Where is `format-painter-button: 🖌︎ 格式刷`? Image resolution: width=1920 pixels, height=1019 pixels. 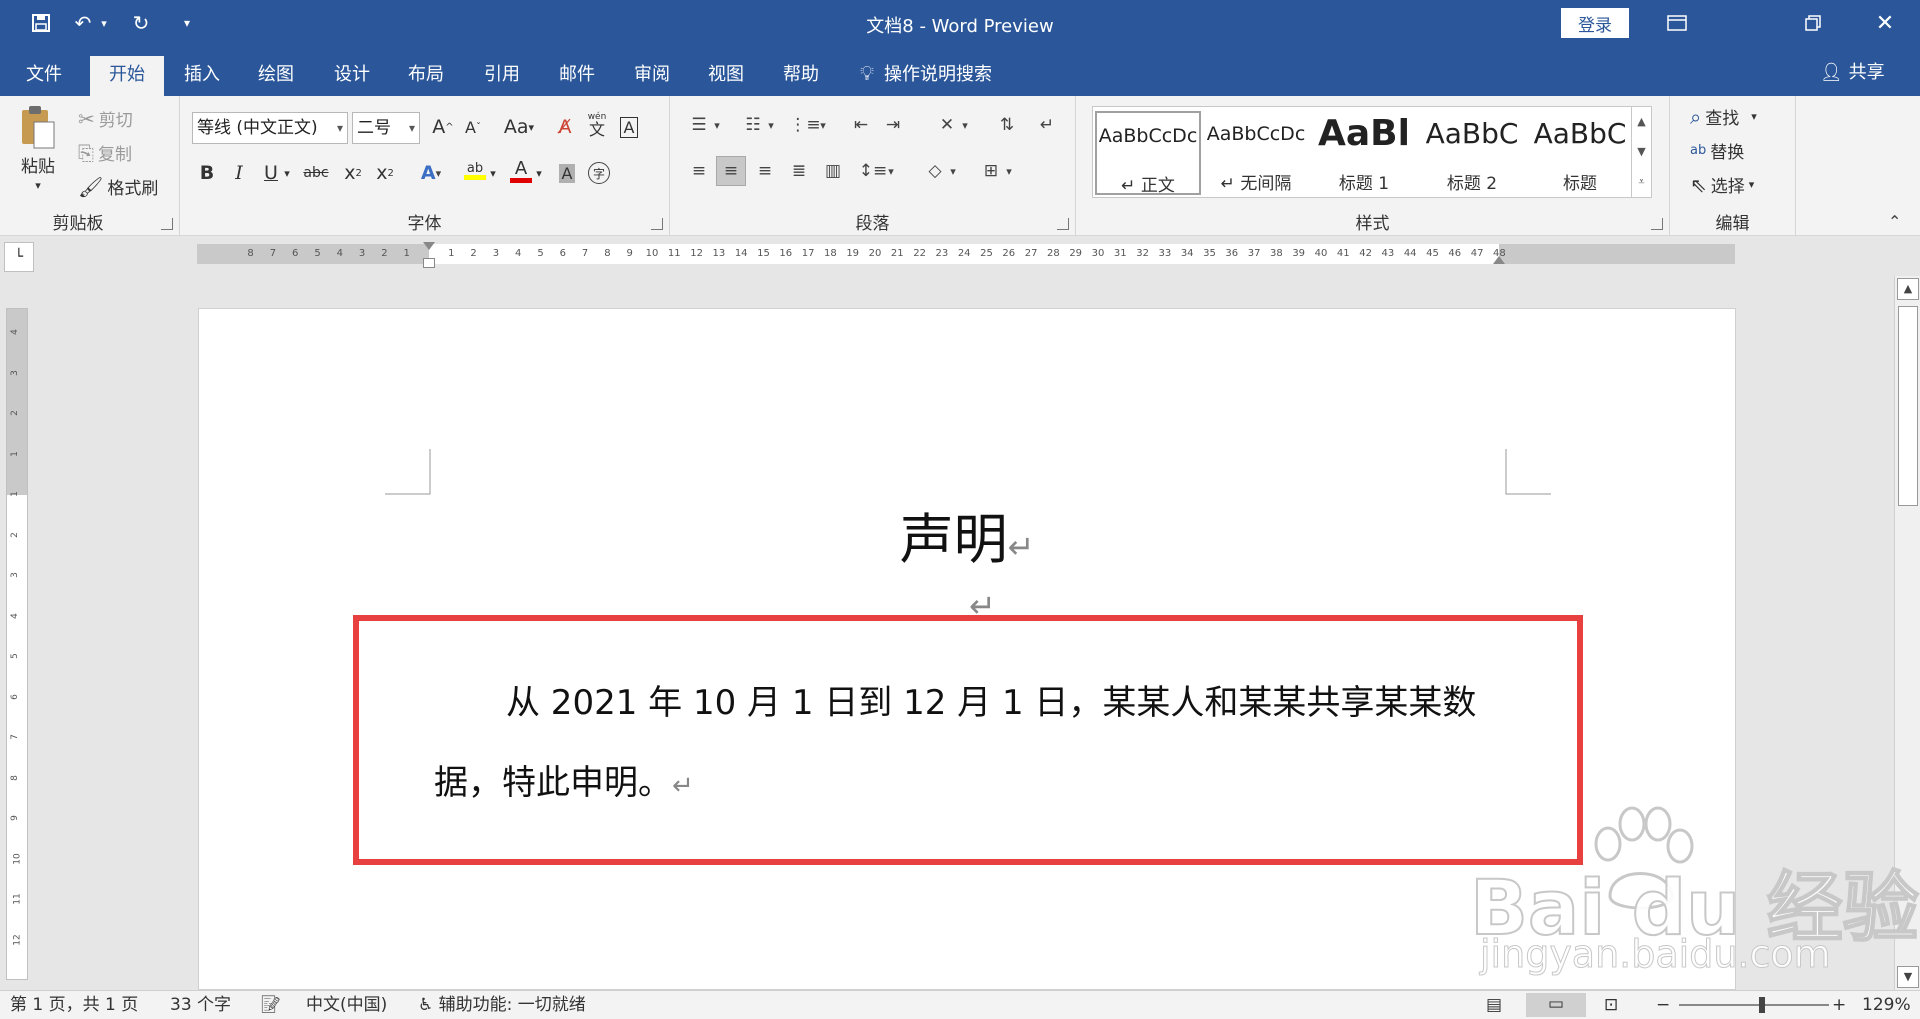
format-painter-button: 🖌︎ 格式刷 is located at coordinates (118, 187).